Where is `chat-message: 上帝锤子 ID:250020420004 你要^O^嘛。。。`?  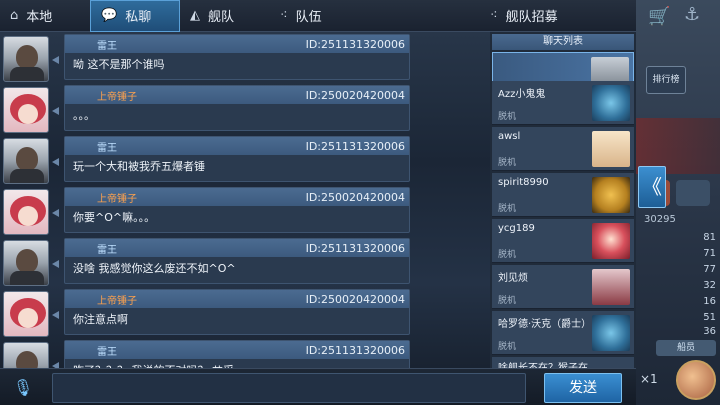
chat-message: 上帝锤子 ID:250020420004 你要^O^嘛。。。 is located at coordinates (245, 210).